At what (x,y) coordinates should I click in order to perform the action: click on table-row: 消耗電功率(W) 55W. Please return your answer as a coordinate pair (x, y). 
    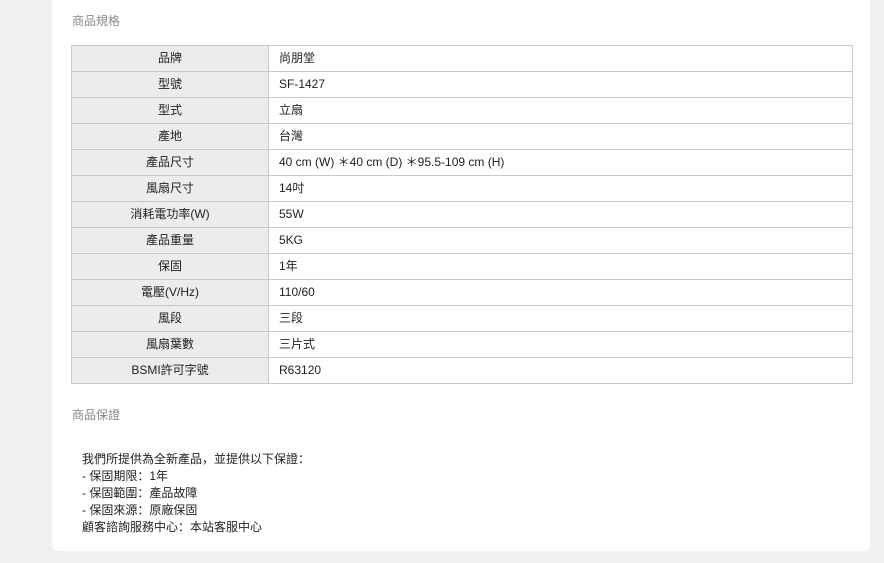
    Looking at the image, I should click on (462, 214).